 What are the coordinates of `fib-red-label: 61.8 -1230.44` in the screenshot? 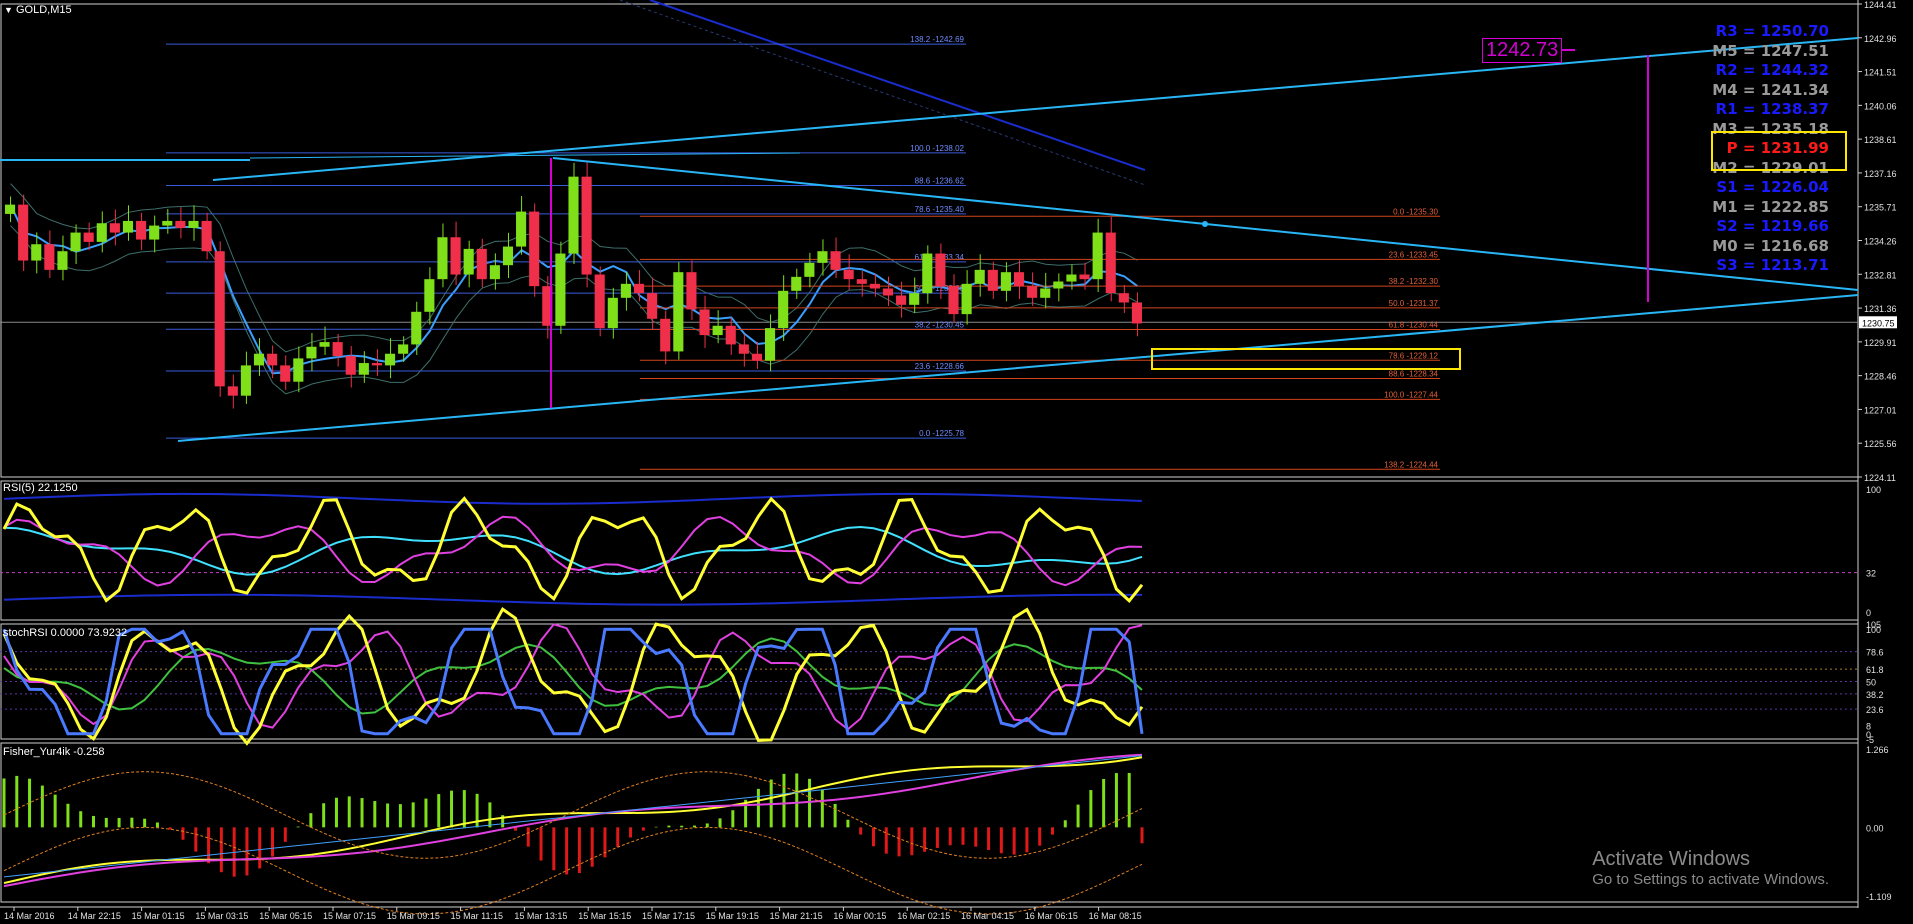 It's located at (1414, 325).